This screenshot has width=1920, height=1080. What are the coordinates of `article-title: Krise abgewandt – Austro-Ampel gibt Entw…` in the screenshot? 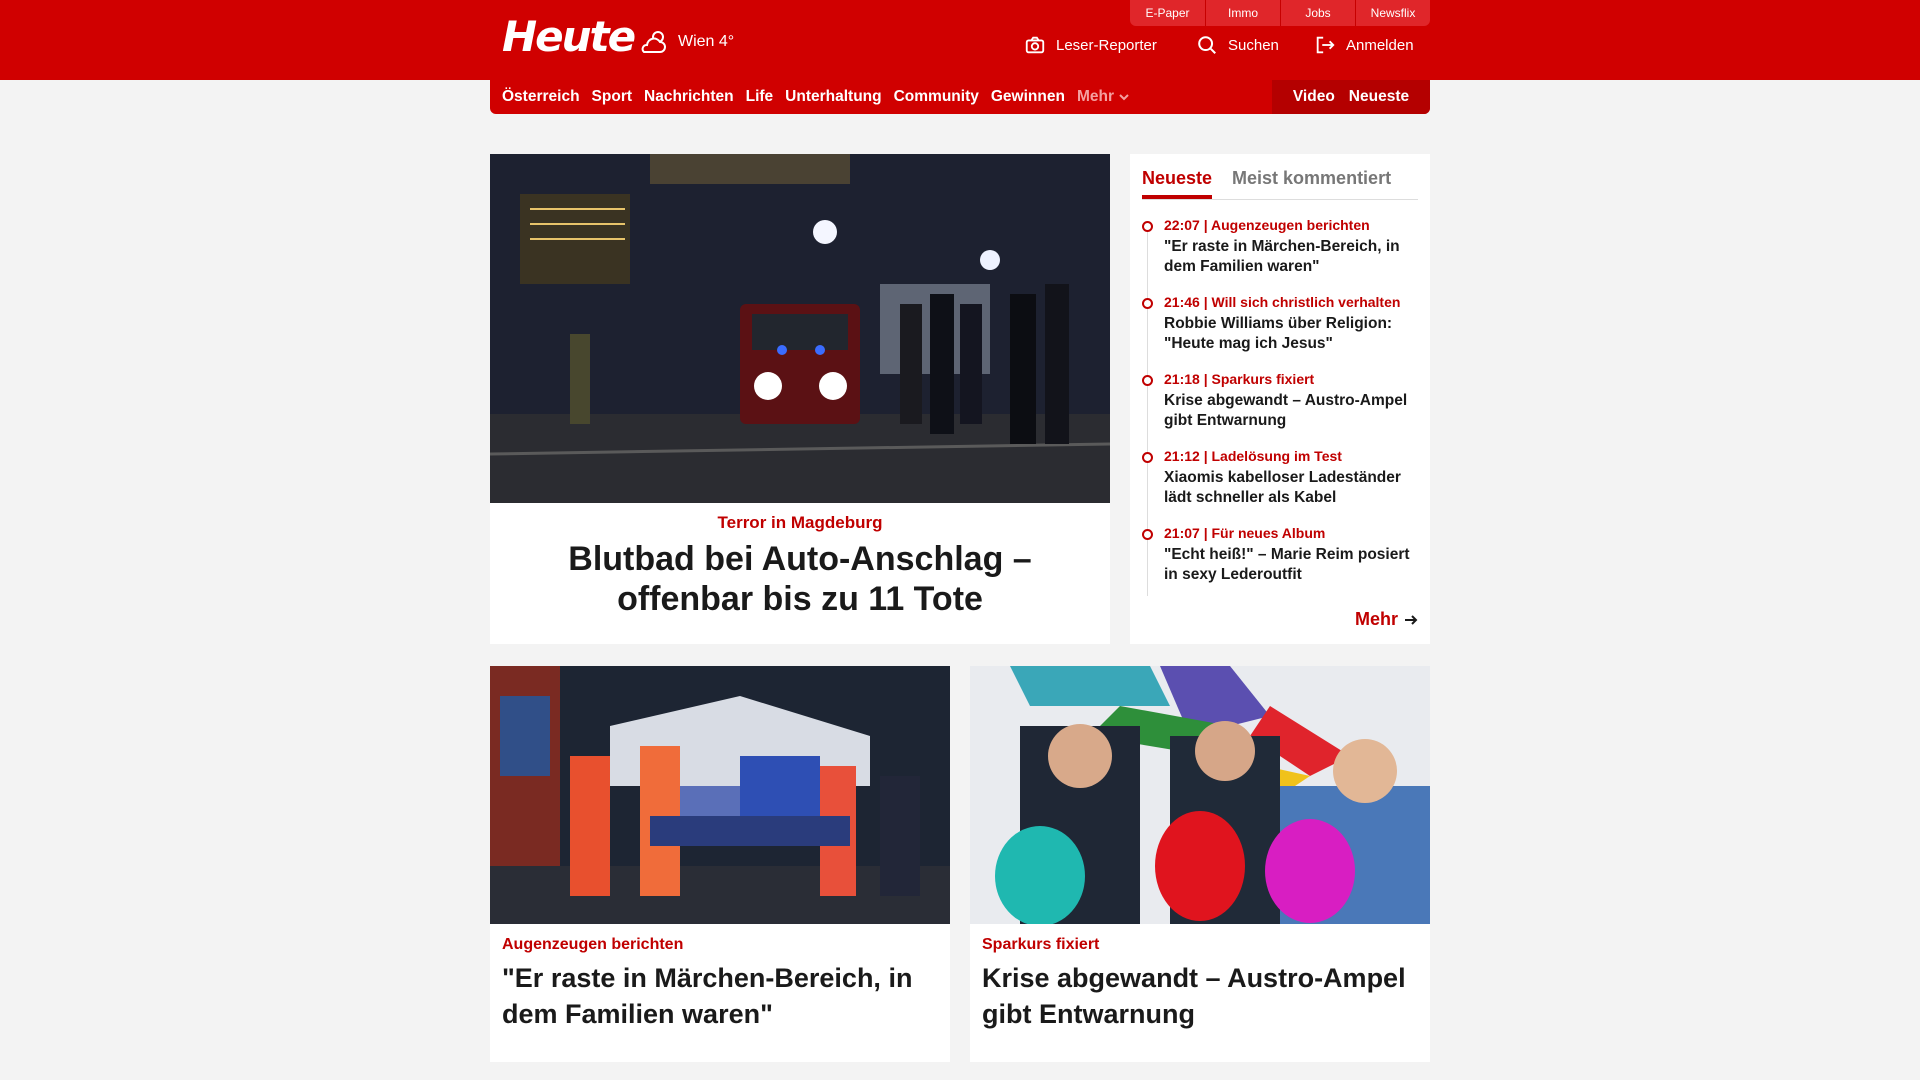 It's located at (1200, 996).